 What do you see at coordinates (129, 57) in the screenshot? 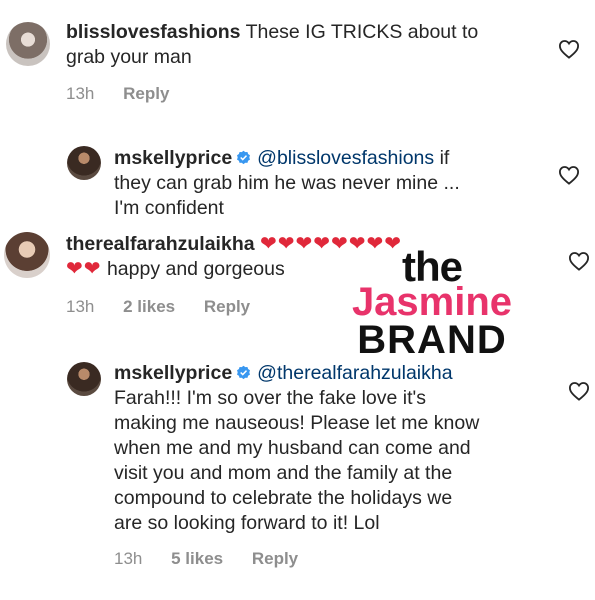
I see `comment-body-line: grab your man` at bounding box center [129, 57].